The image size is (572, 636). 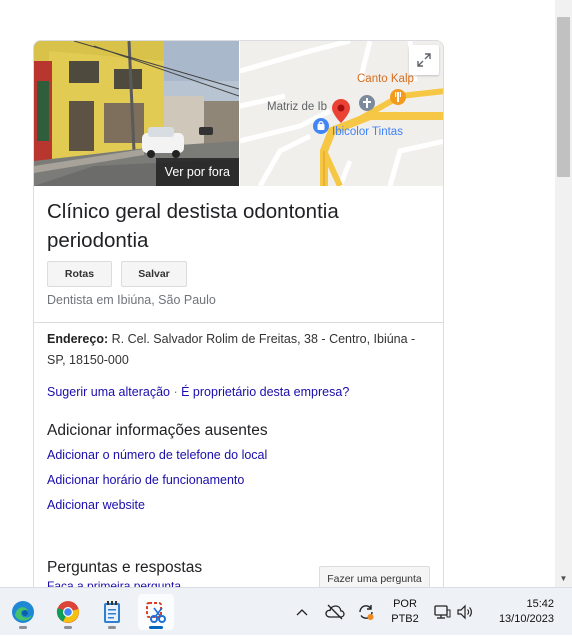 I want to click on edge-running-indicator, so click(x=23, y=627).